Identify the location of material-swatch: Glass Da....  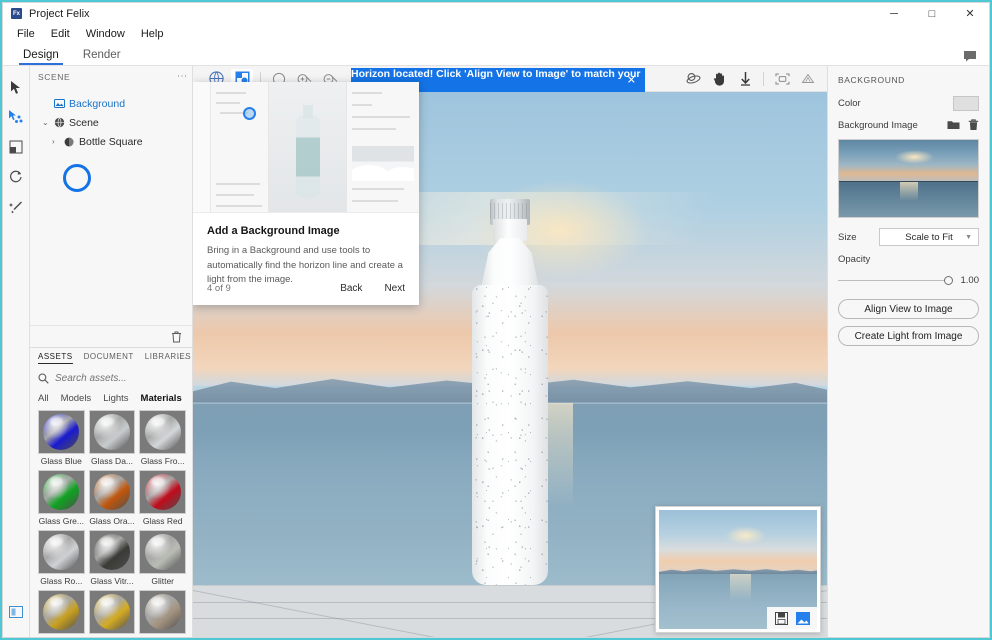
(112, 438).